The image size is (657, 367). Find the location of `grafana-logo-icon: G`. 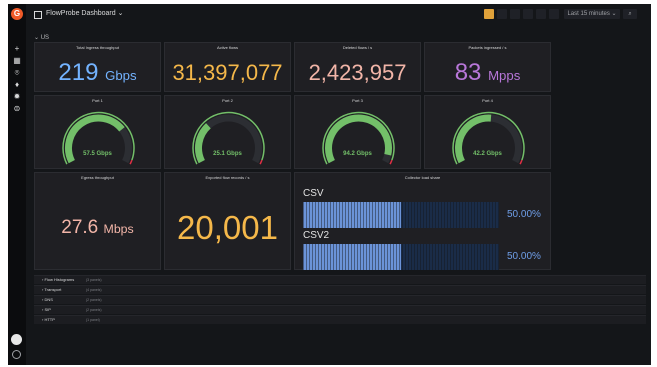

grafana-logo-icon: G is located at coordinates (17, 14).